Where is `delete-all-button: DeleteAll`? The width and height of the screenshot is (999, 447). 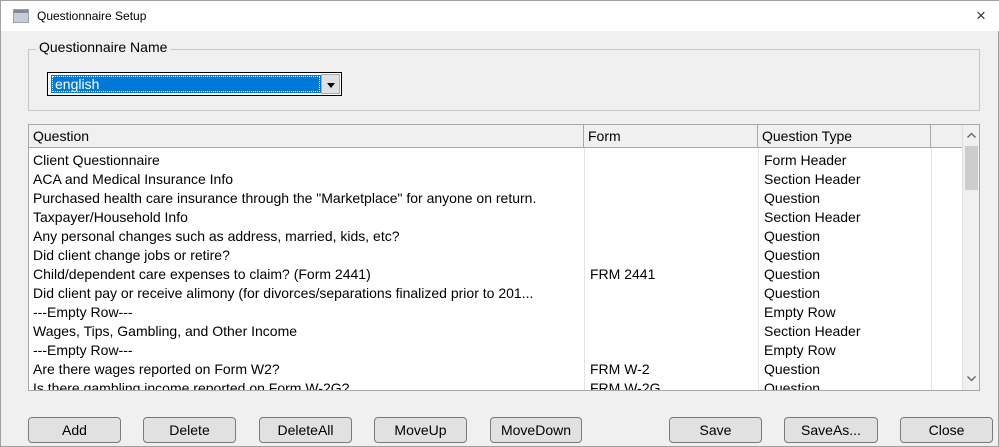 delete-all-button: DeleteAll is located at coordinates (305, 430).